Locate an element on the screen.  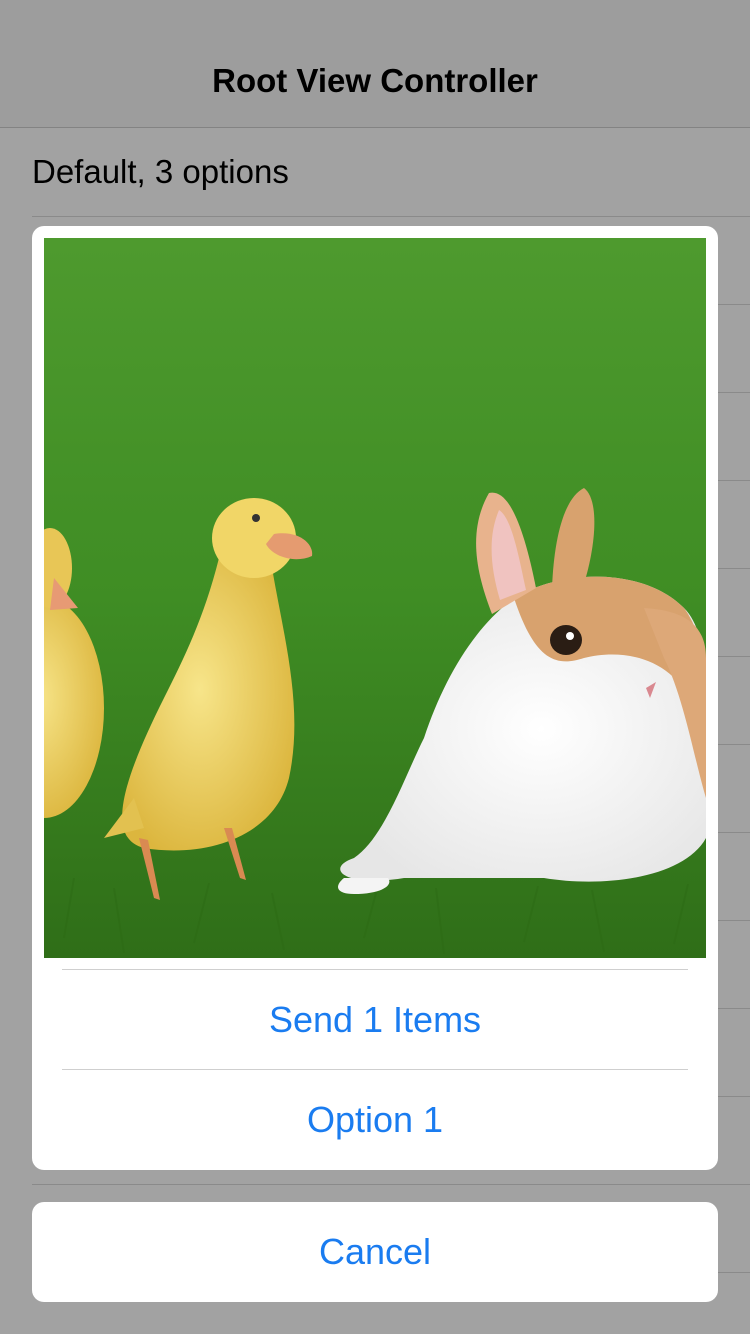
navigation-bar: Root View Controller is located at coordinates (375, 64).